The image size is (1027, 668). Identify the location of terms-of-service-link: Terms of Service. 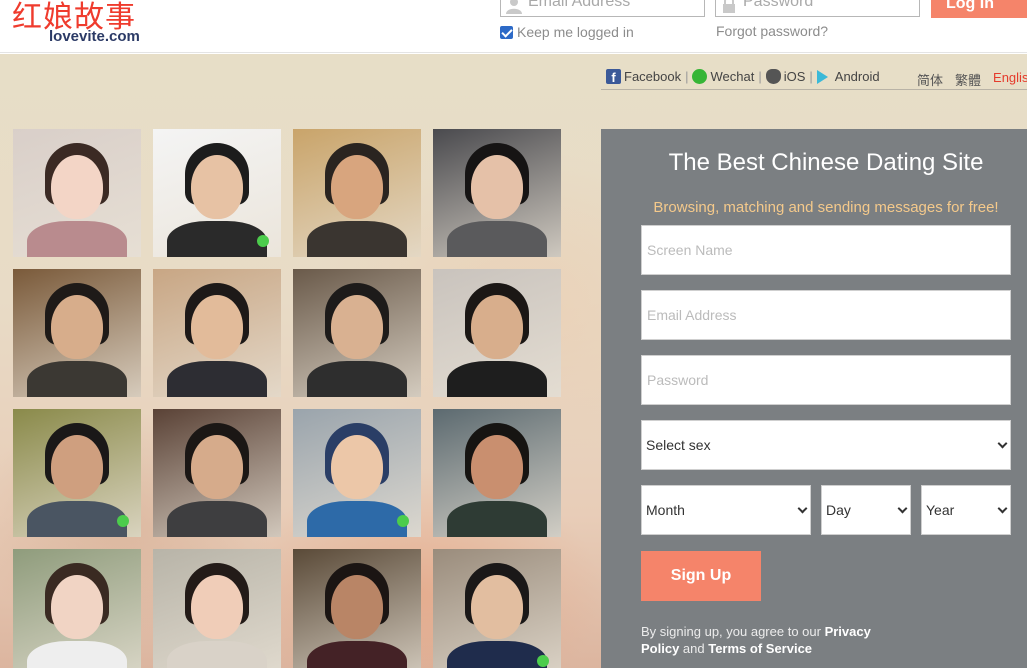
(760, 648).